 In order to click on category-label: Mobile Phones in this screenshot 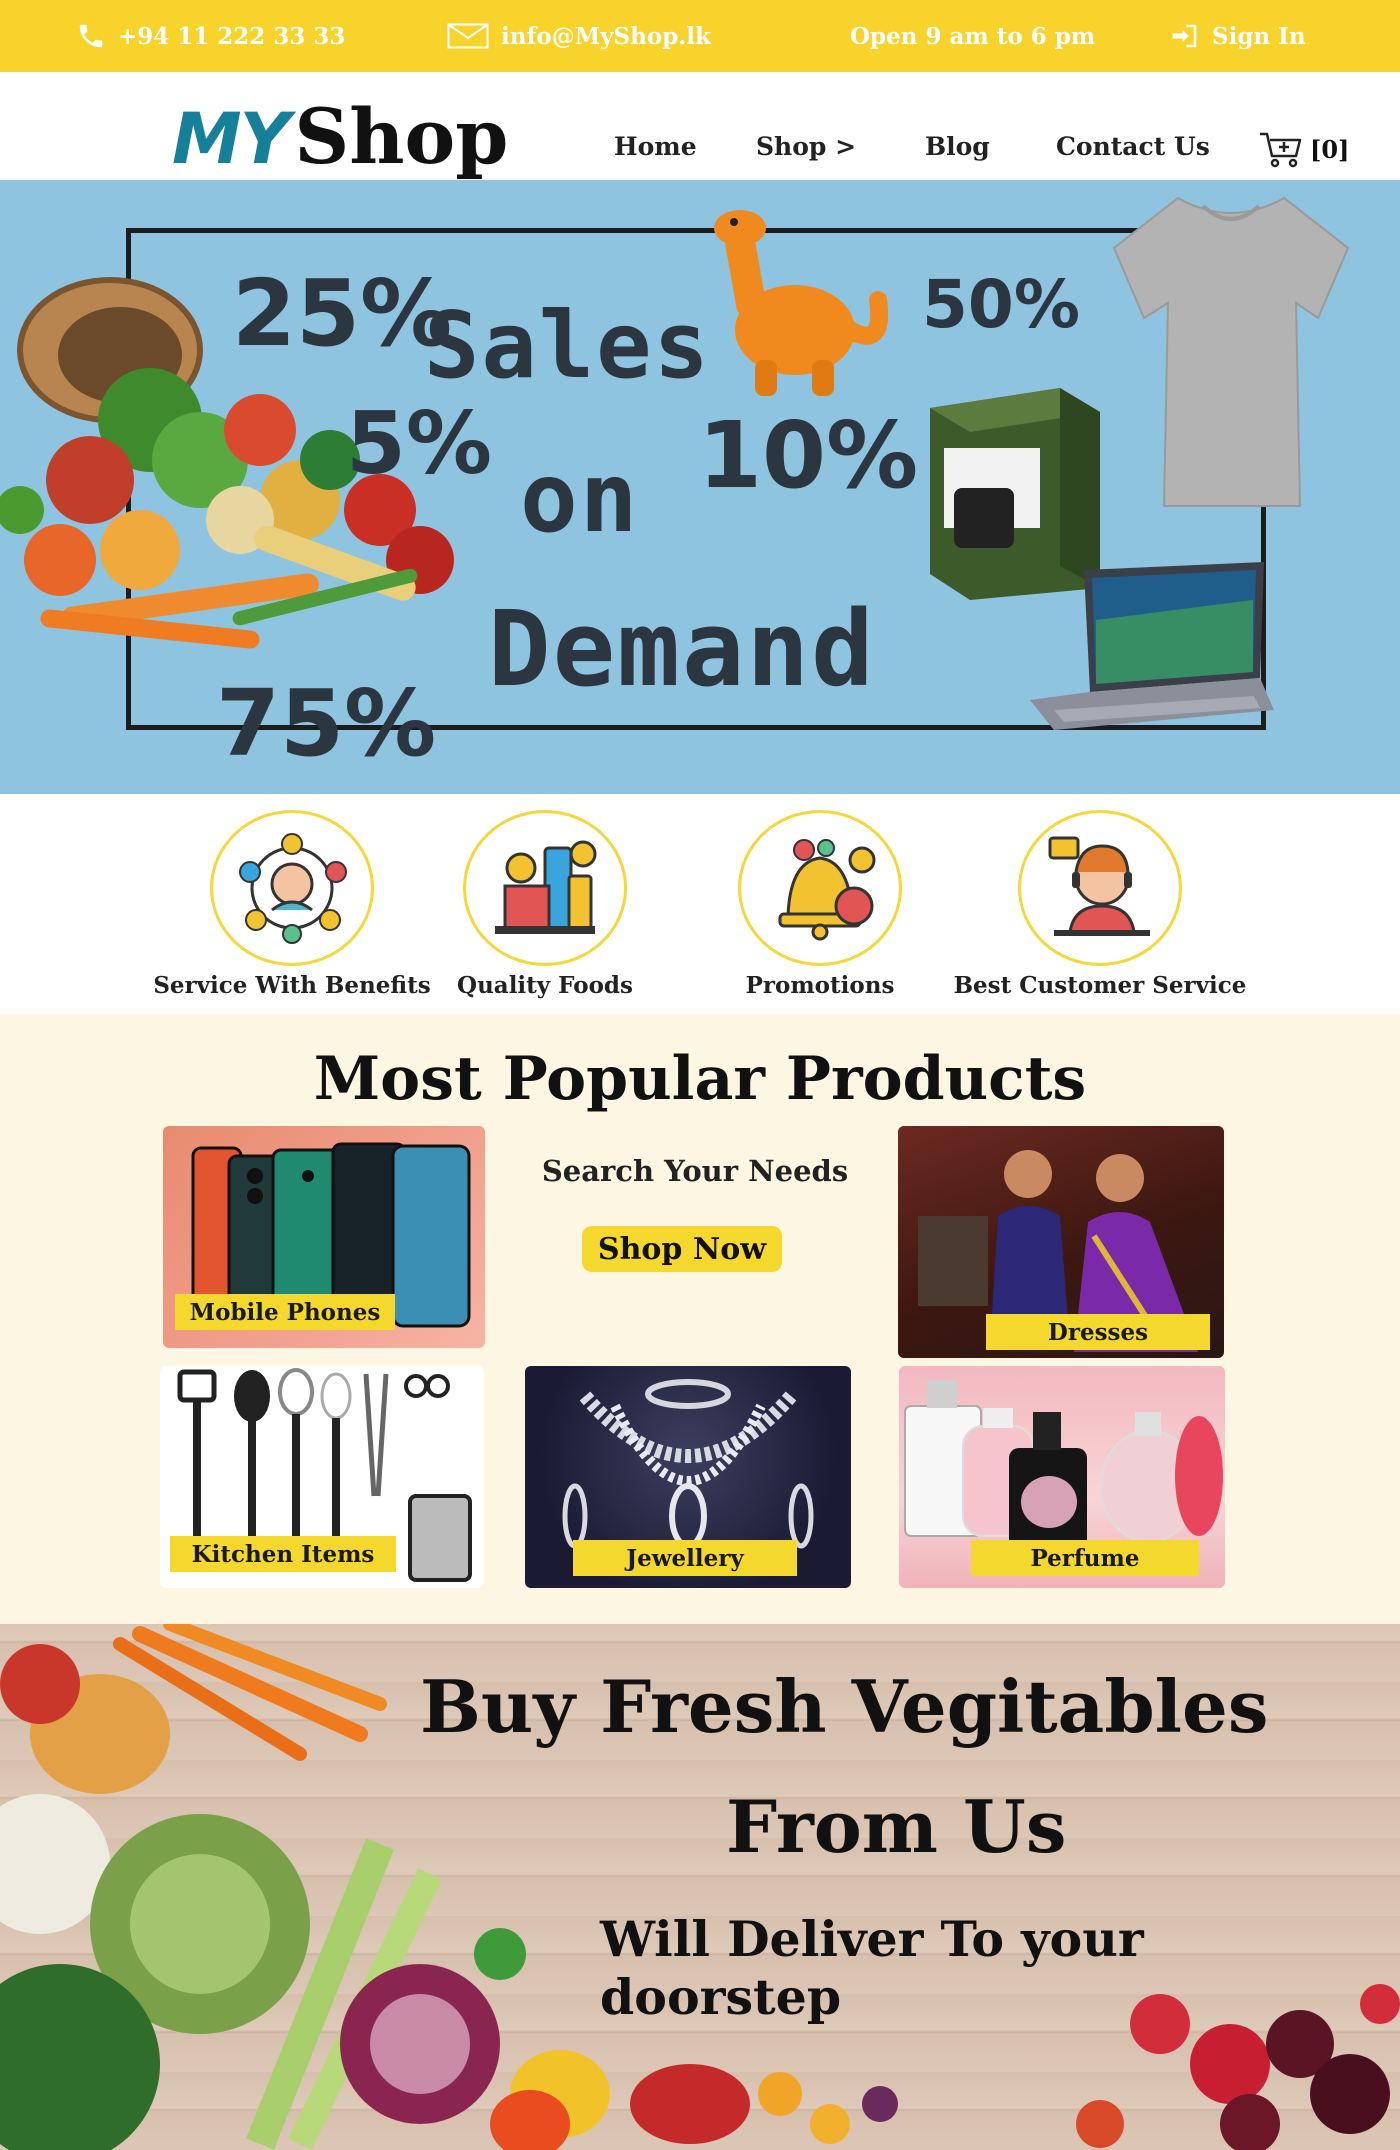, I will do `click(285, 1312)`.